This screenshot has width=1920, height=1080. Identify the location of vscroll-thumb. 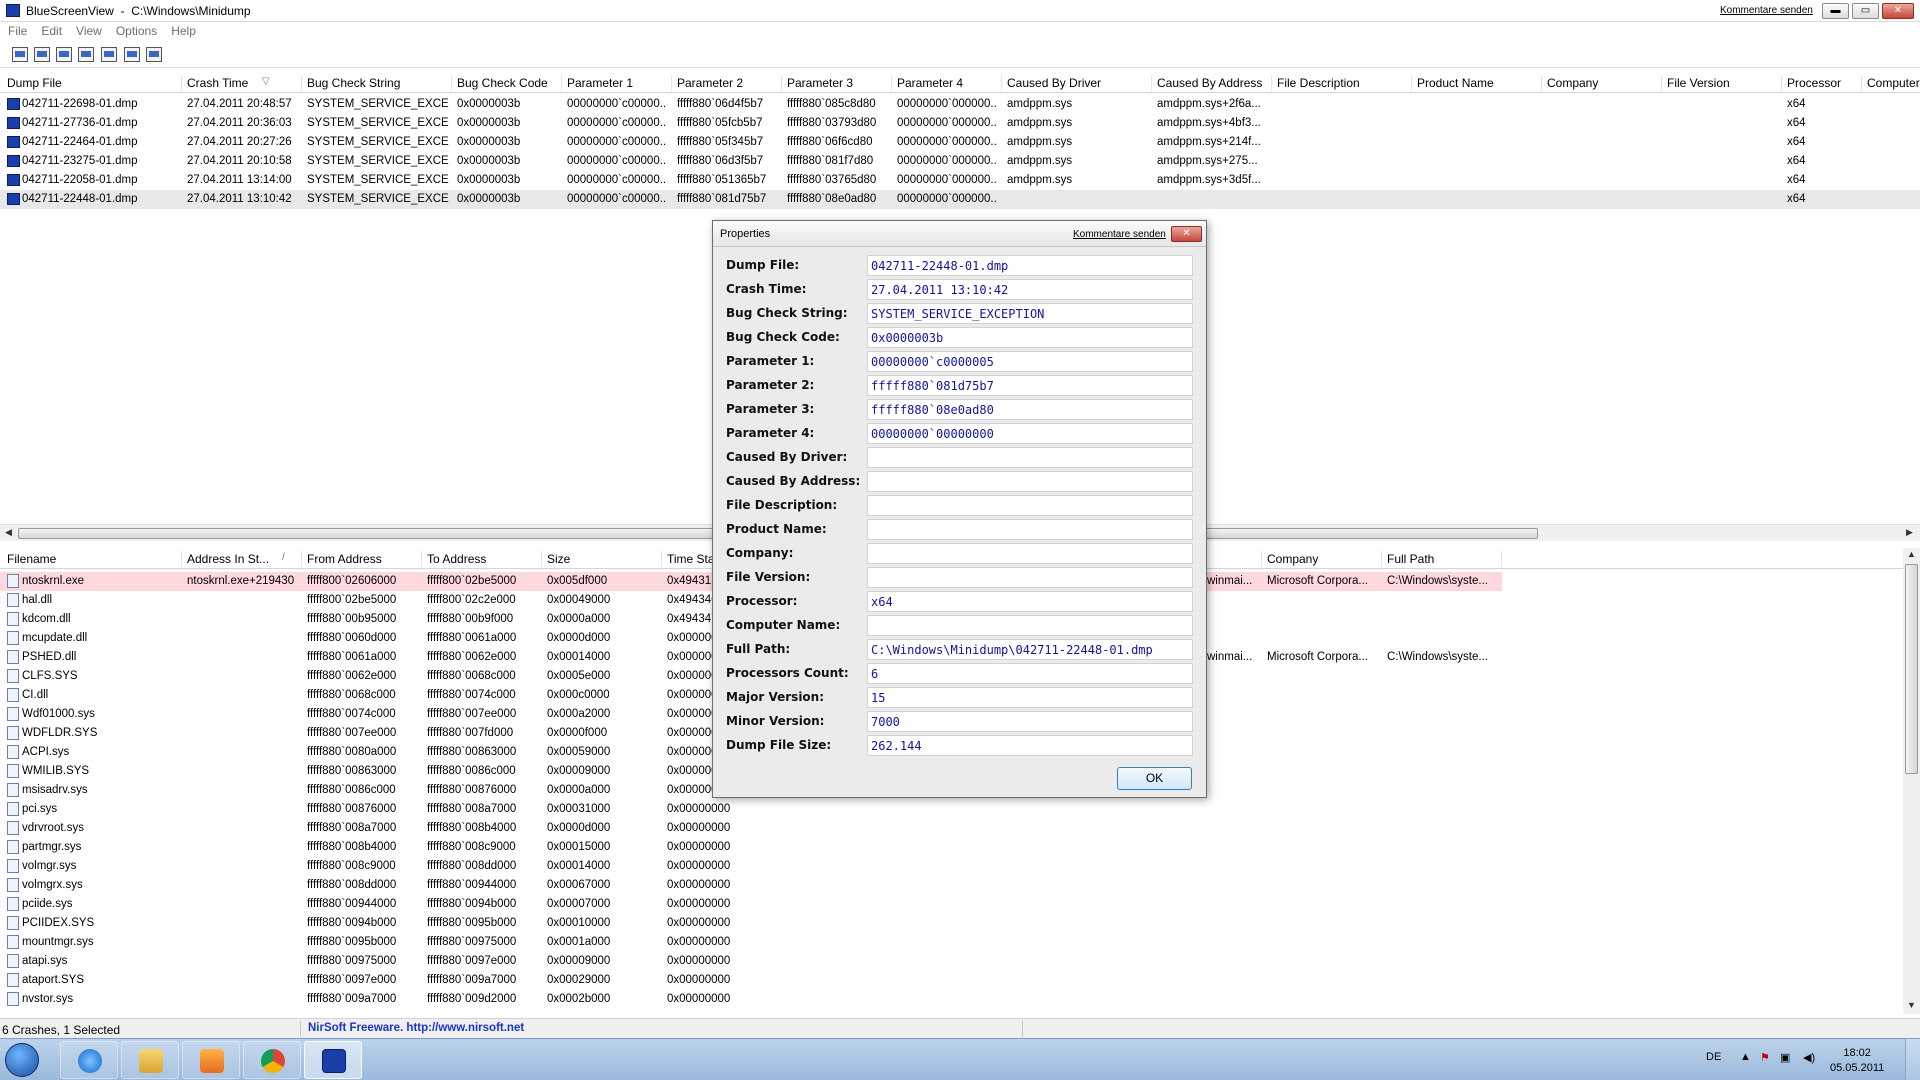
(1911, 669).